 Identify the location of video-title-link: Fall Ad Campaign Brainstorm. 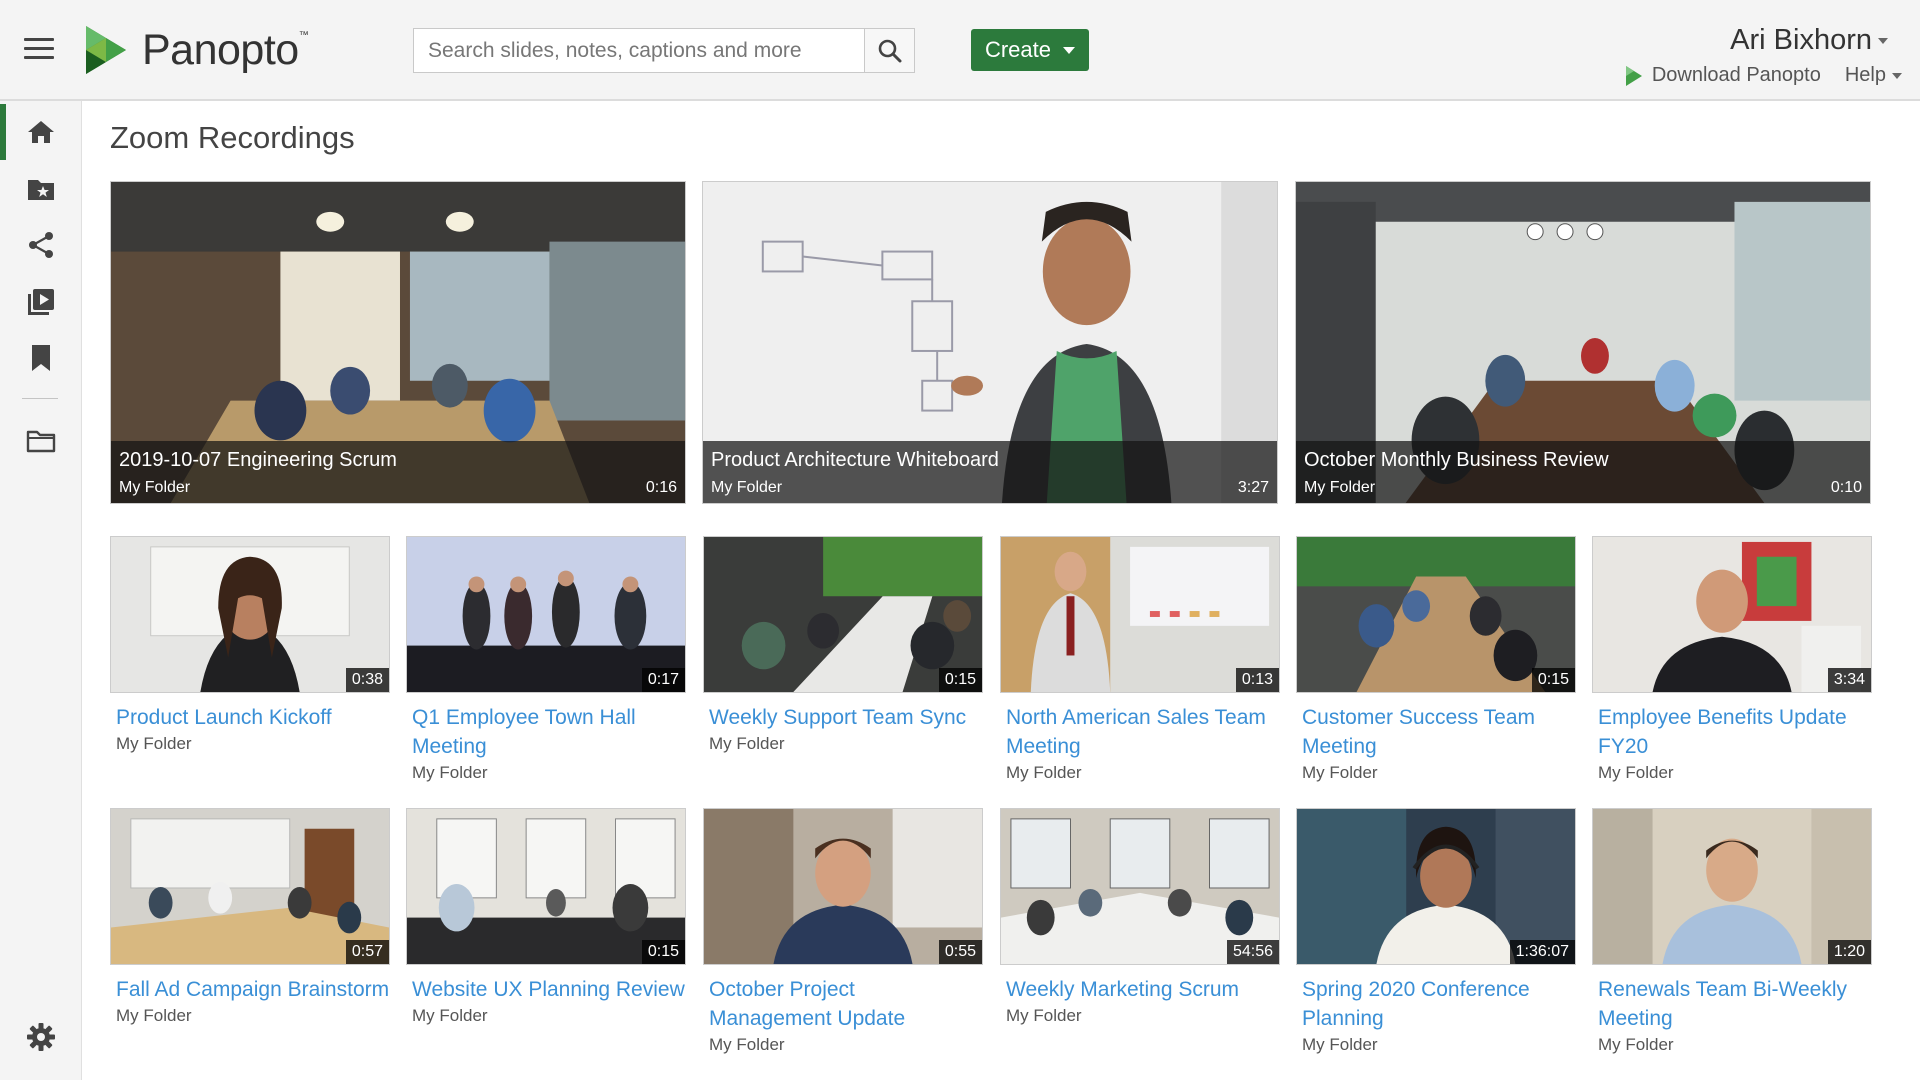
(250, 989).